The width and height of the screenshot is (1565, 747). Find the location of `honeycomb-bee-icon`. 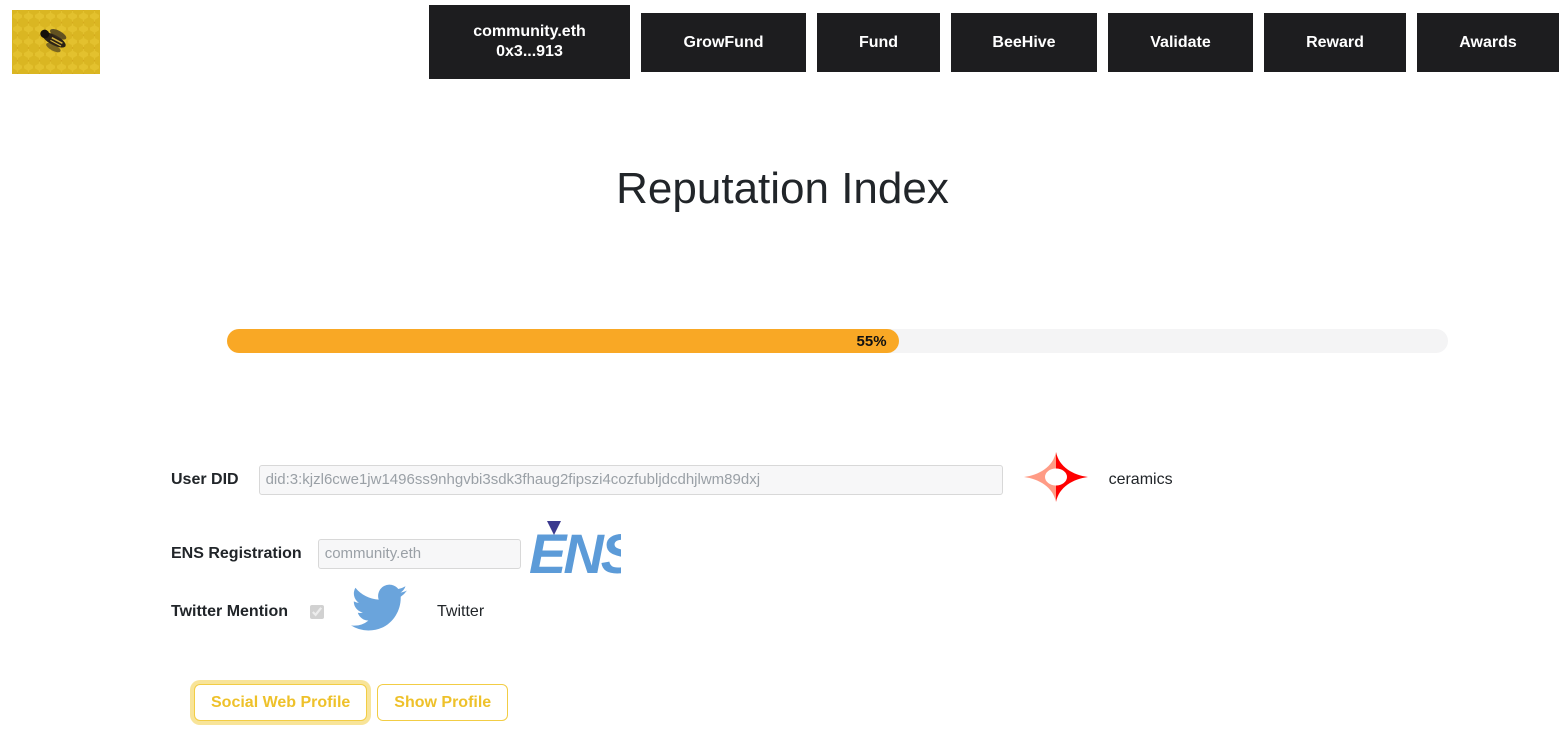

honeycomb-bee-icon is located at coordinates (56, 42).